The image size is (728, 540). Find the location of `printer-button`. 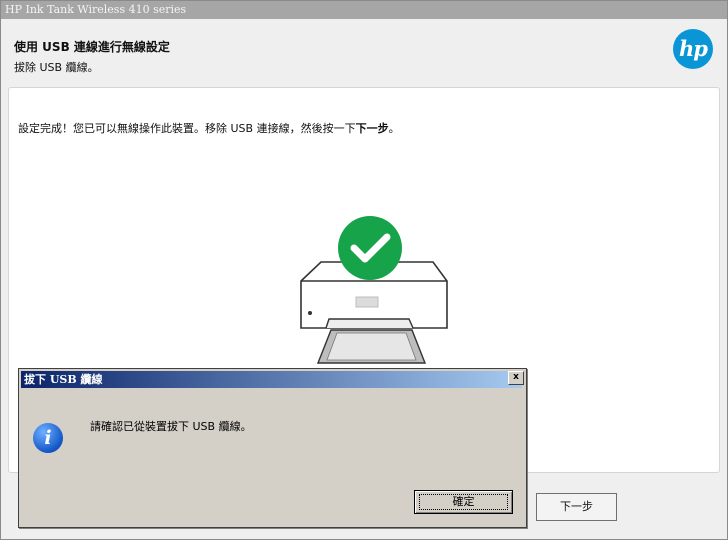

printer-button is located at coordinates (310, 313).